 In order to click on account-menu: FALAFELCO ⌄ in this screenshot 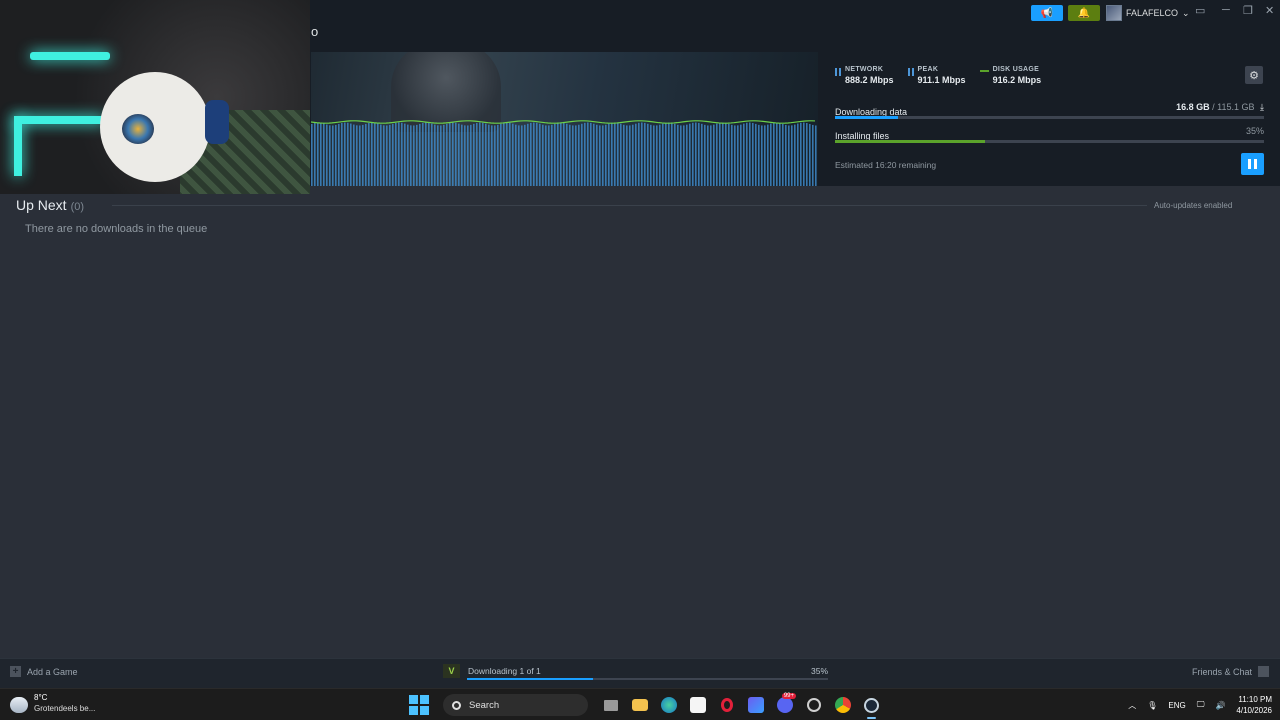, I will do `click(1148, 13)`.